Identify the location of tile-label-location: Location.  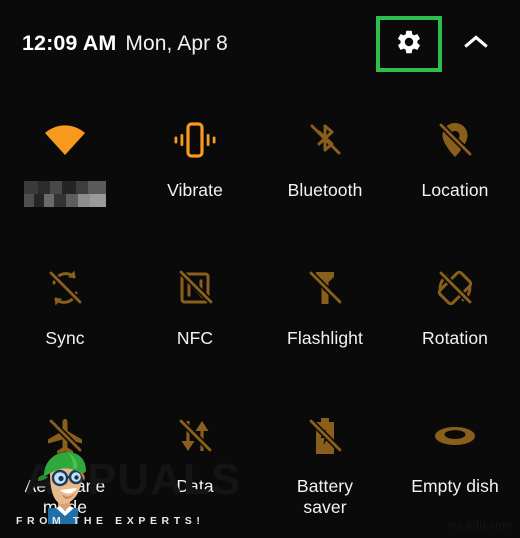
(455, 190).